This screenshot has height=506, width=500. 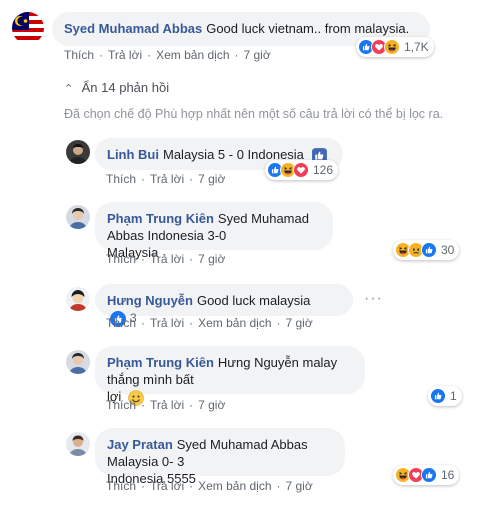 I want to click on love-icon, so click(x=301, y=170).